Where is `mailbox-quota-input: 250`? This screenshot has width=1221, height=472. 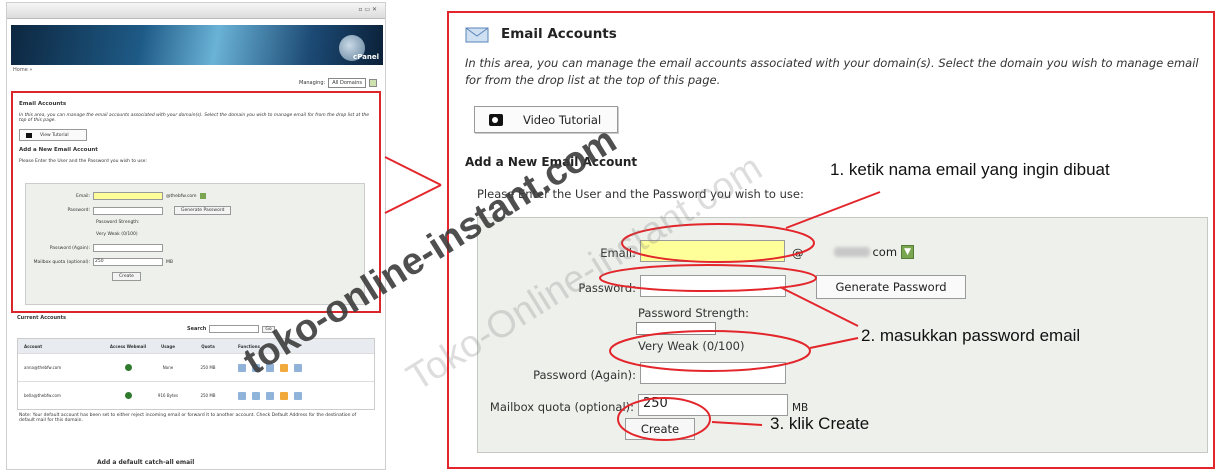 mailbox-quota-input: 250 is located at coordinates (713, 405).